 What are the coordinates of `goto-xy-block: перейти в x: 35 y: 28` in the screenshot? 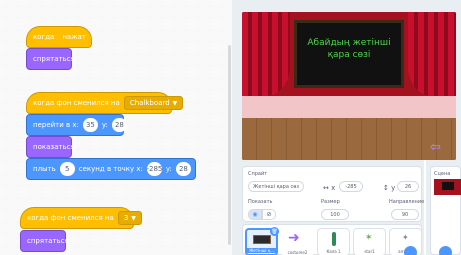 It's located at (76, 125).